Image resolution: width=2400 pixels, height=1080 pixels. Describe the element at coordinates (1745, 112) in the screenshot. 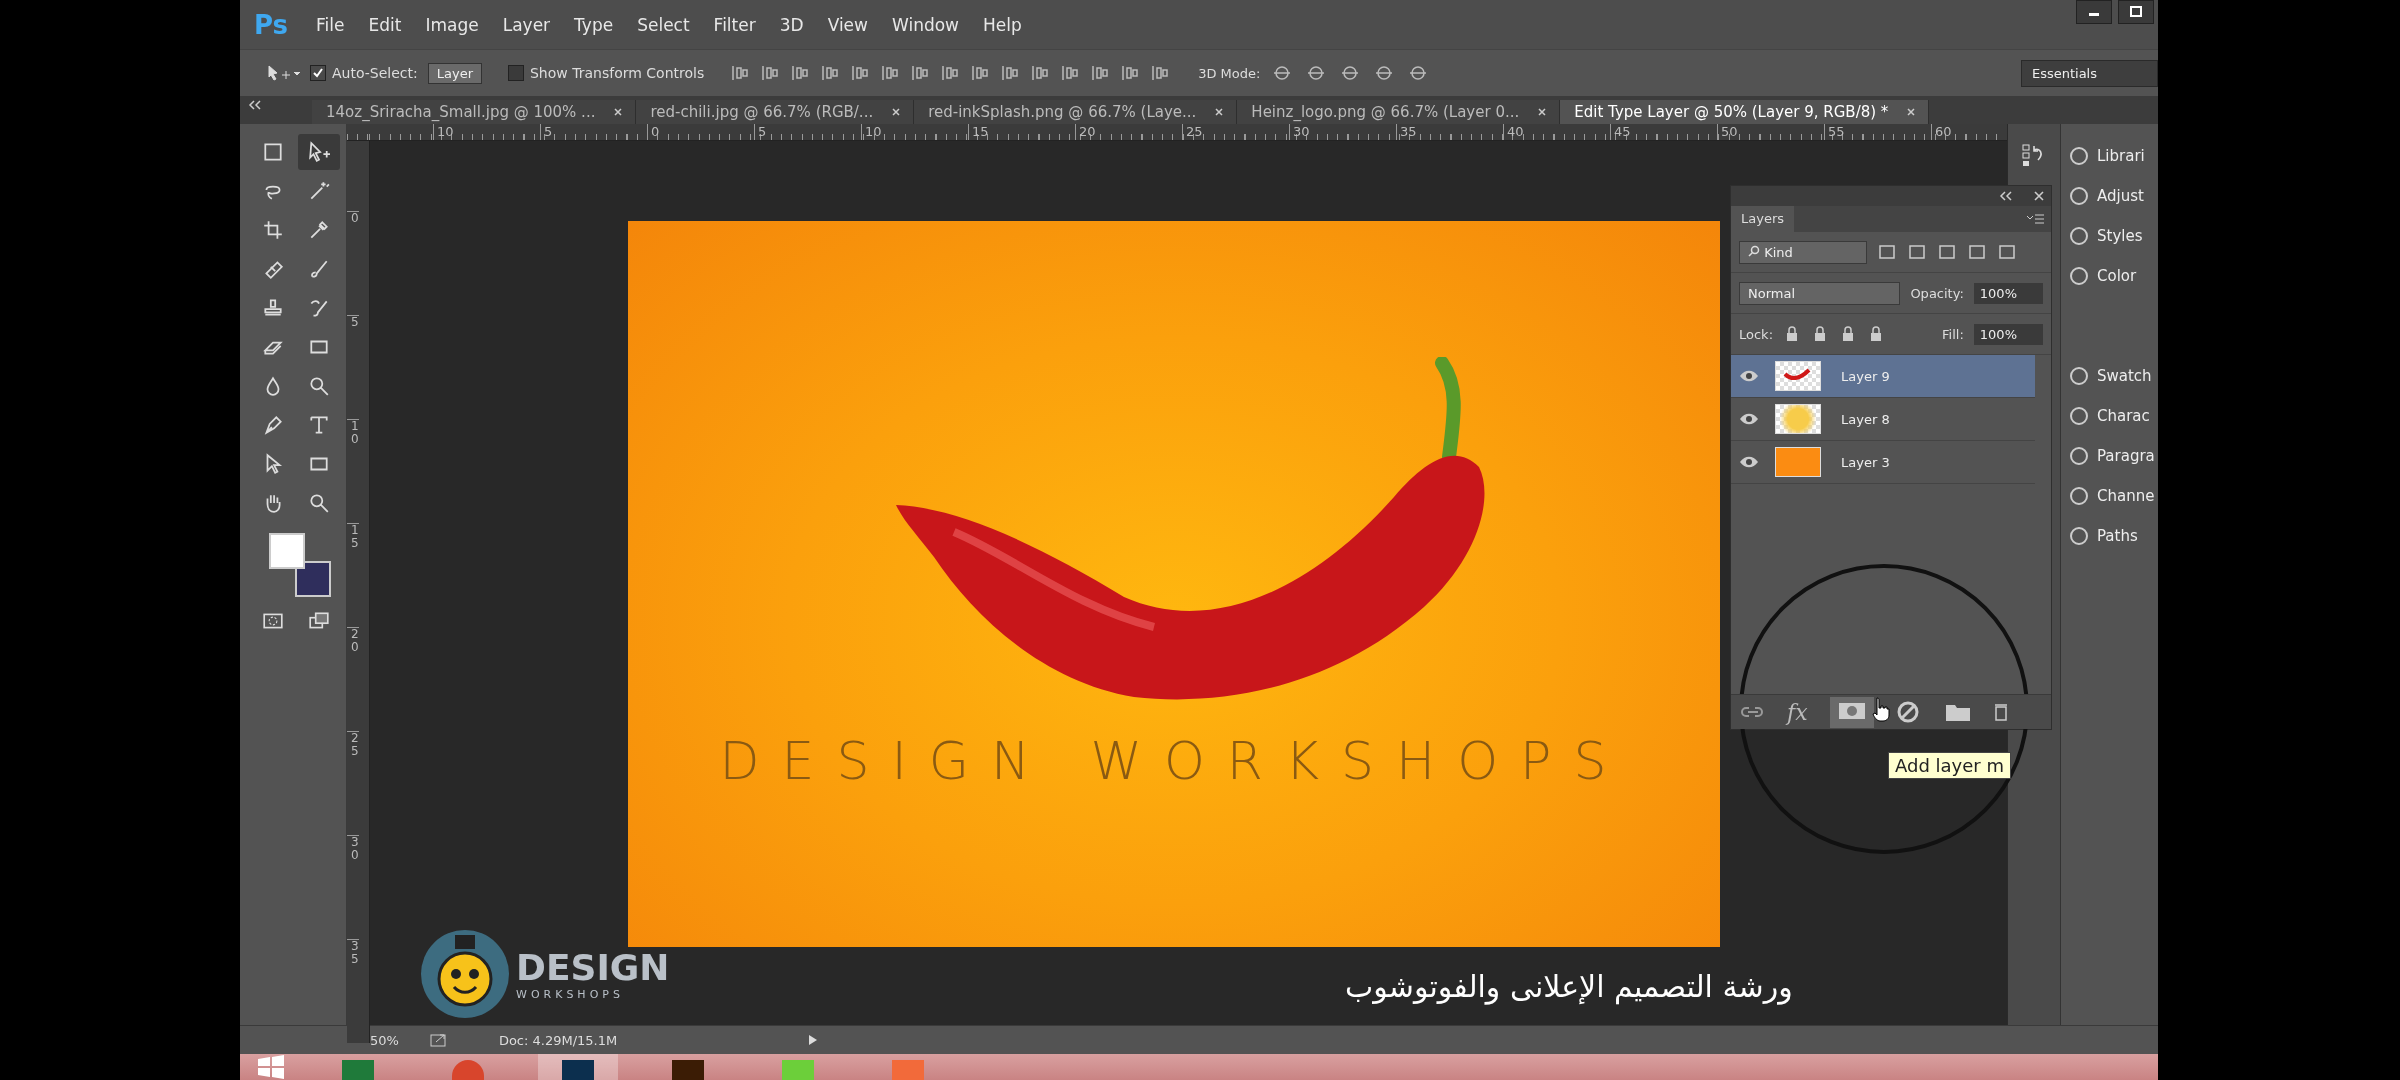

I see `document-tab: Edit Type Layer @ 50% (Layer 9, RGB/8) *` at that location.